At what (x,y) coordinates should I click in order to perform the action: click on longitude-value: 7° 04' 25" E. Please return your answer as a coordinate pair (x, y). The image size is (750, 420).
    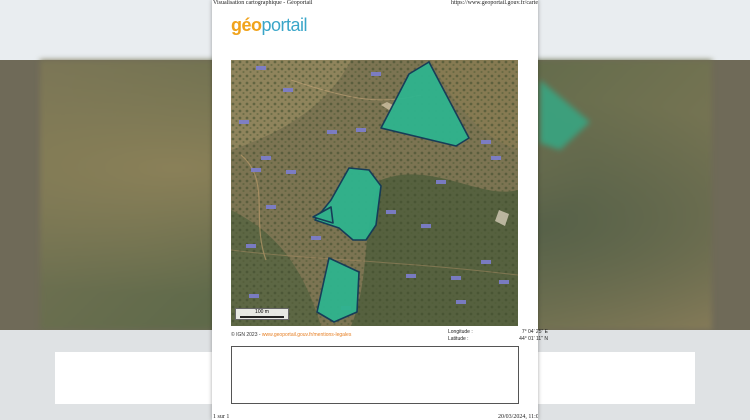
    Looking at the image, I should click on (534, 332).